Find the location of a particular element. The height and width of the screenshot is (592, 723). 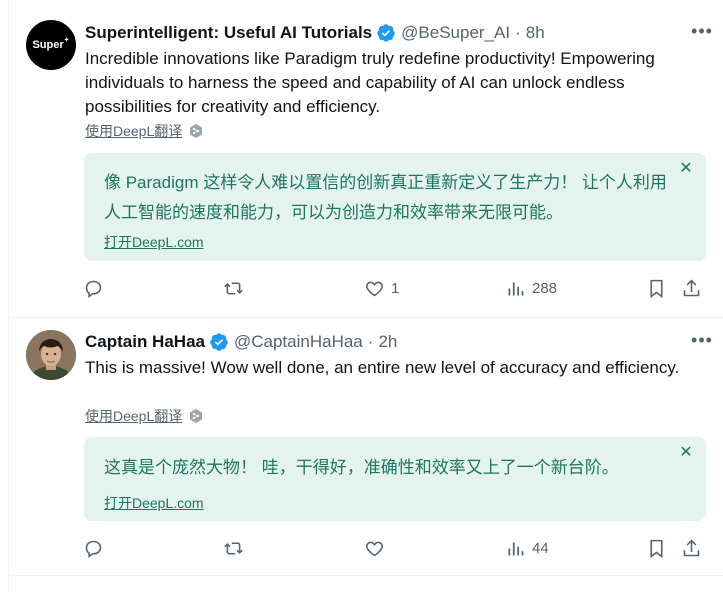

tweet-3-partial is located at coordinates (366, 584).